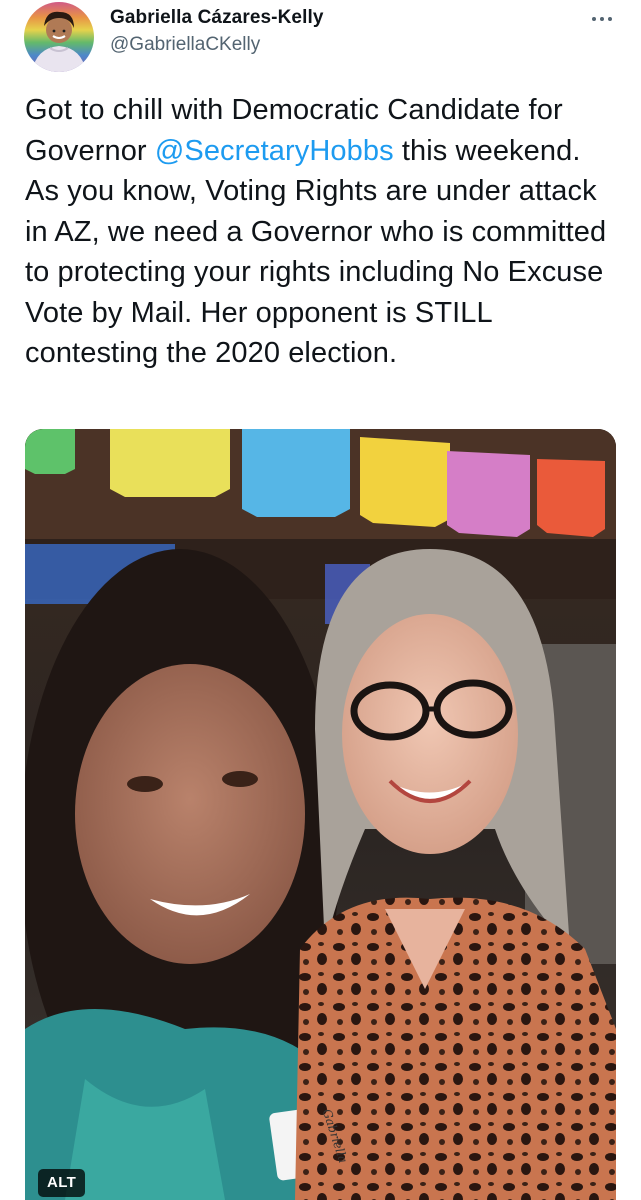  I want to click on avatar, so click(59, 37).